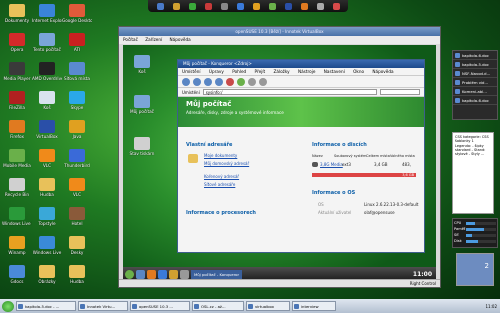 Image resolution: width=500 pixels, height=313 pixels. What do you see at coordinates (130, 39) in the screenshot?
I see `vbox-menu-pocitac: Počítač` at bounding box center [130, 39].